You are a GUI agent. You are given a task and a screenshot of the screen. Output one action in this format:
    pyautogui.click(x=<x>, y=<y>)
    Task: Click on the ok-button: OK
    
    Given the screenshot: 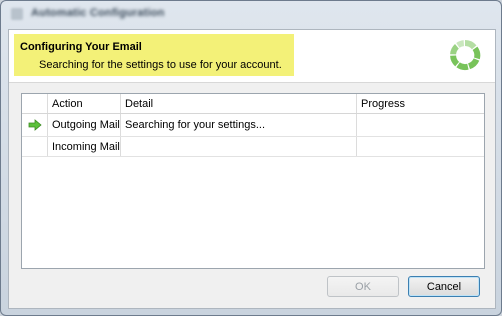 What is the action you would take?
    pyautogui.click(x=363, y=286)
    